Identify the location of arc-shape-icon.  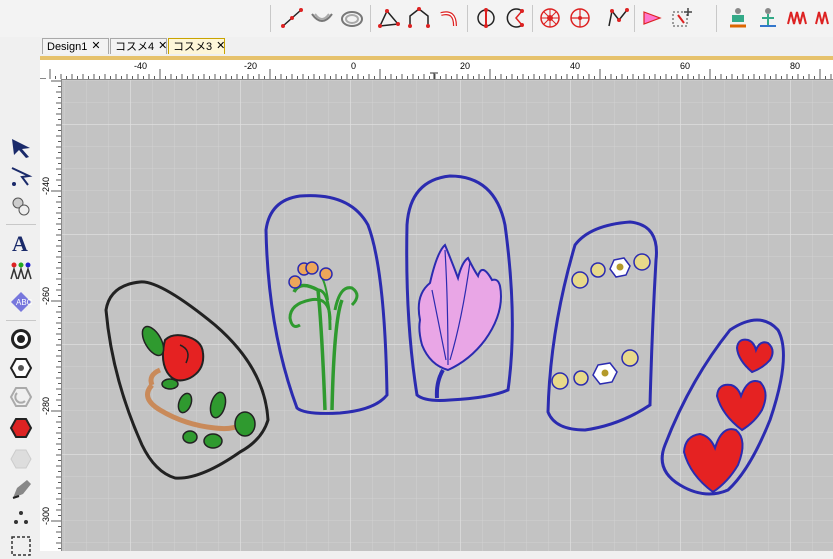
(21, 397).